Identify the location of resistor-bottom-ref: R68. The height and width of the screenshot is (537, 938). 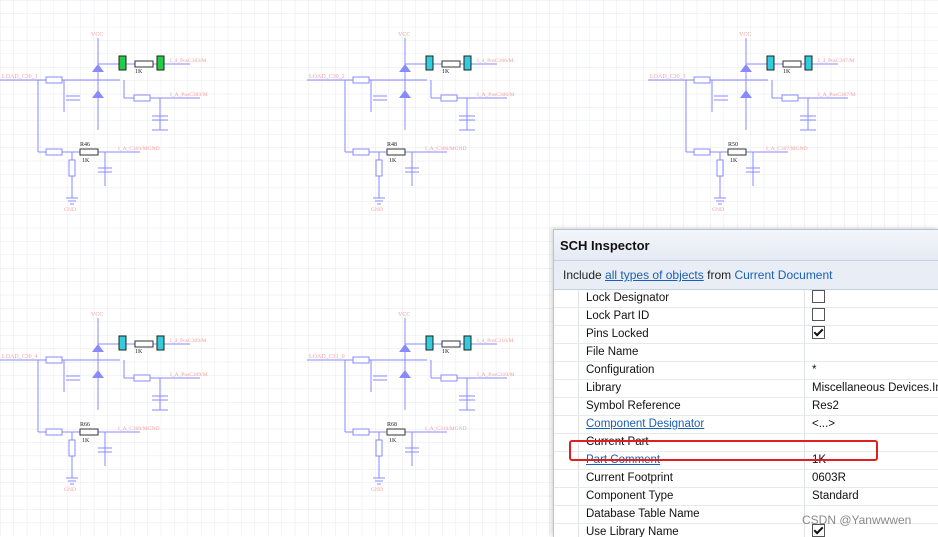
(392, 425).